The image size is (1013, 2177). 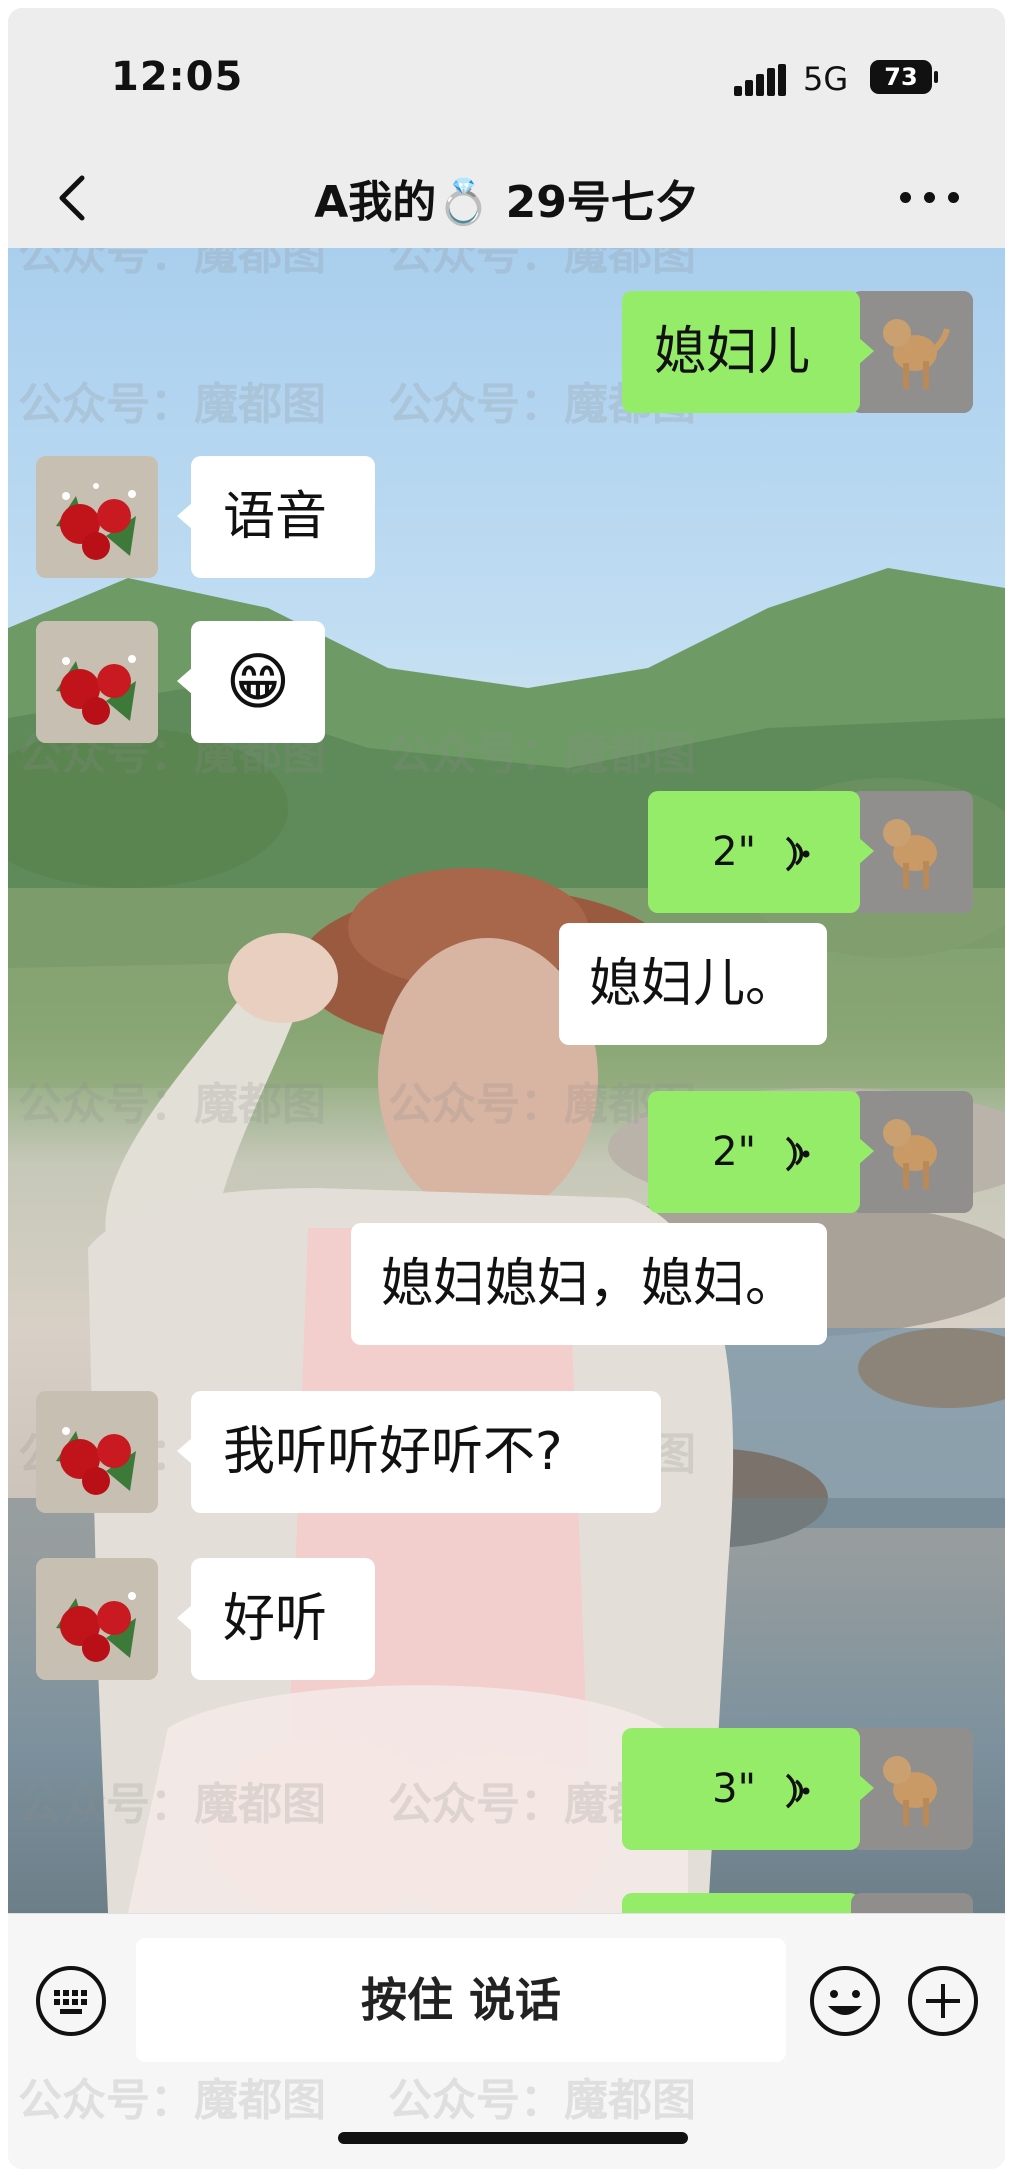 I want to click on transcript-text: 媳妇媳妇，媳妇。, so click(x=588, y=1284).